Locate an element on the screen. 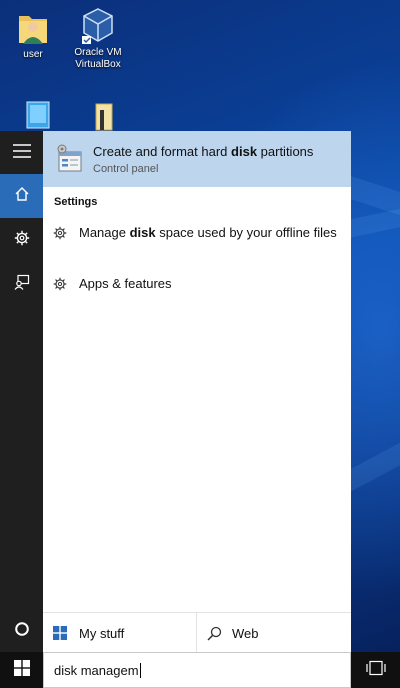 Image resolution: width=400 pixels, height=688 pixels. search-icon is located at coordinates (214, 633).